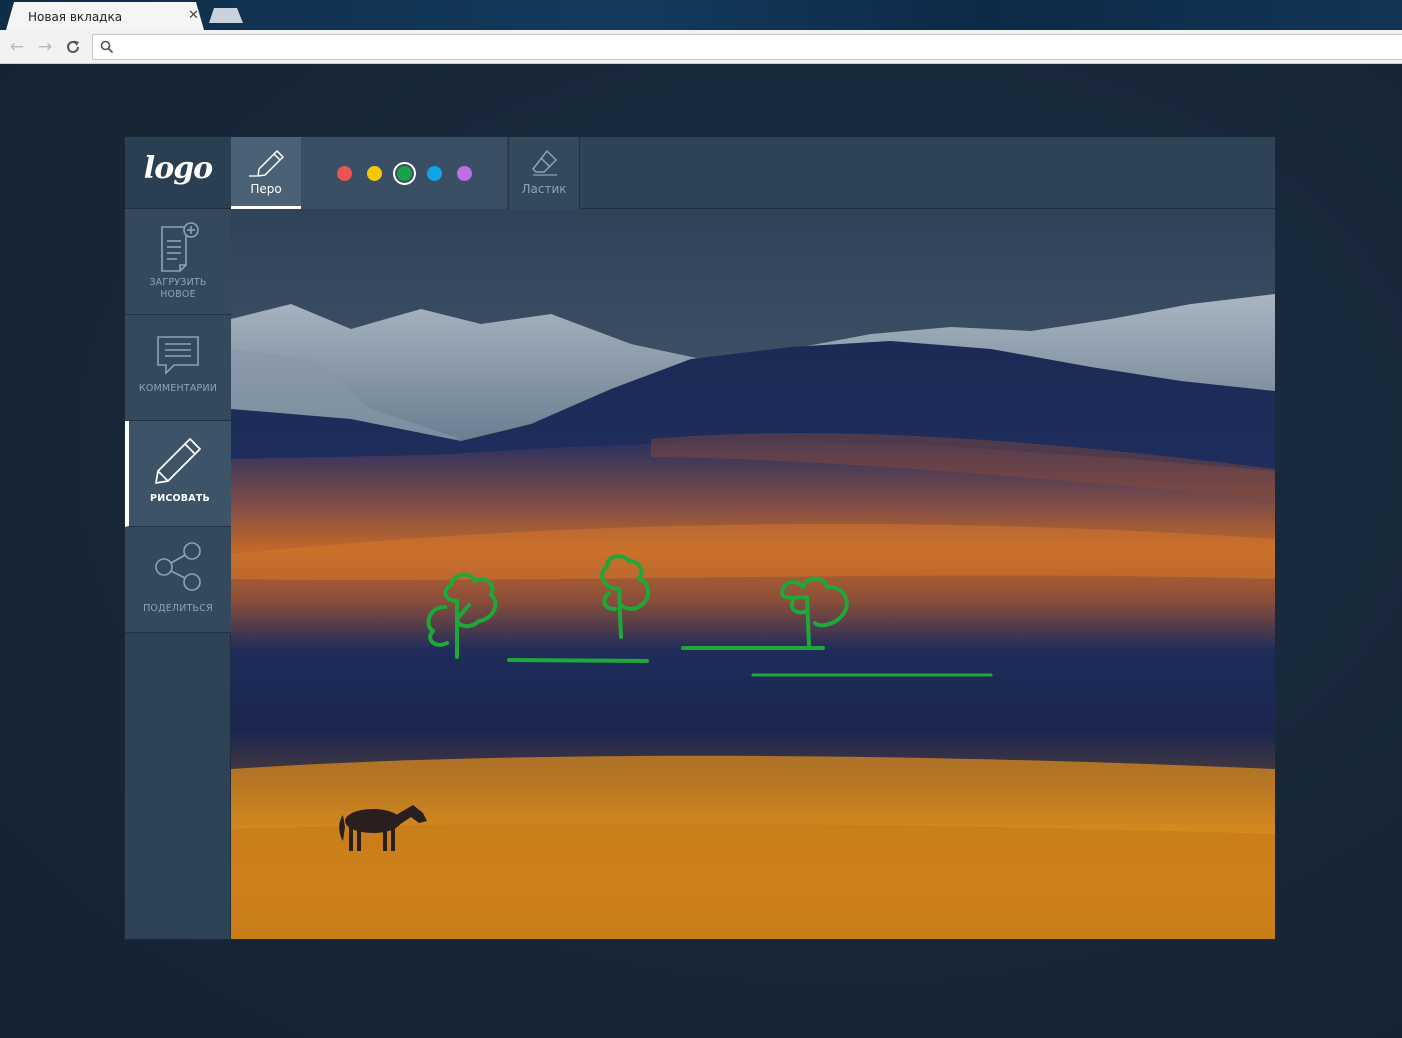  I want to click on comment-icon, so click(178, 355).